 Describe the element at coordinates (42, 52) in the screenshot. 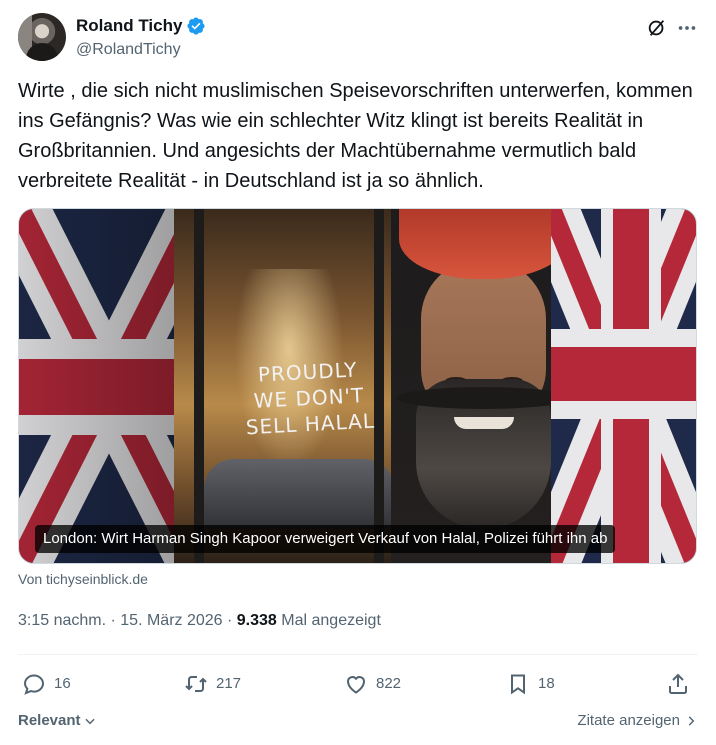

I see `avatar-shoulders` at that location.